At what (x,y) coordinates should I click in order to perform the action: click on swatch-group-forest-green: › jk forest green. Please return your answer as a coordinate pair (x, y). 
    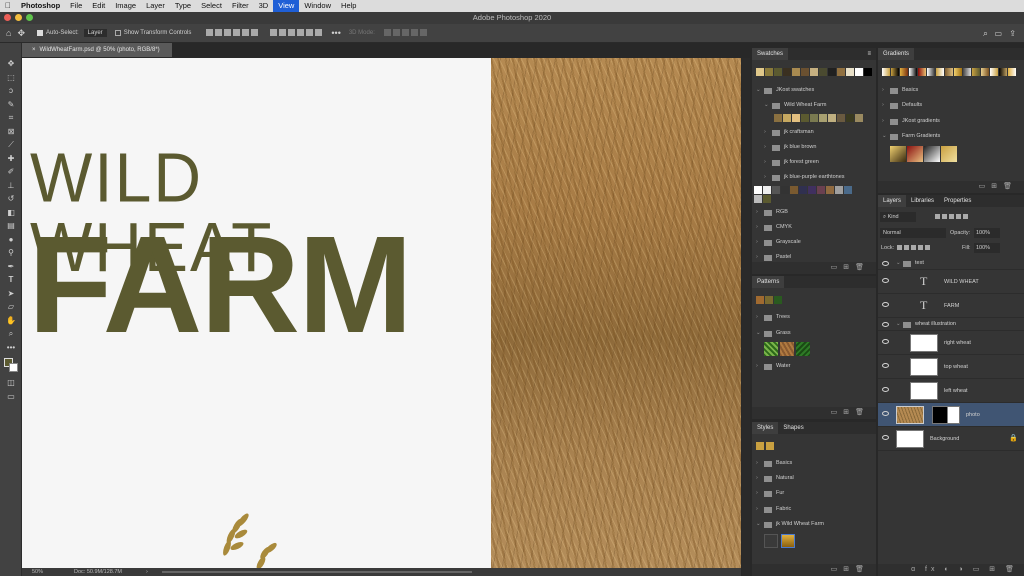
    Looking at the image, I should click on (814, 162).